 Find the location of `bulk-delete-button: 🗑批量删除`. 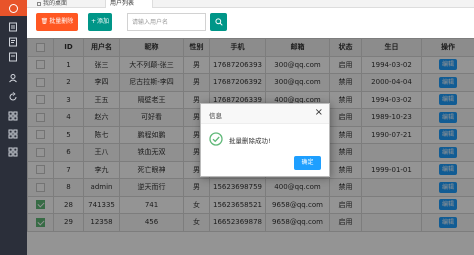

bulk-delete-button: 🗑批量删除 is located at coordinates (57, 22).